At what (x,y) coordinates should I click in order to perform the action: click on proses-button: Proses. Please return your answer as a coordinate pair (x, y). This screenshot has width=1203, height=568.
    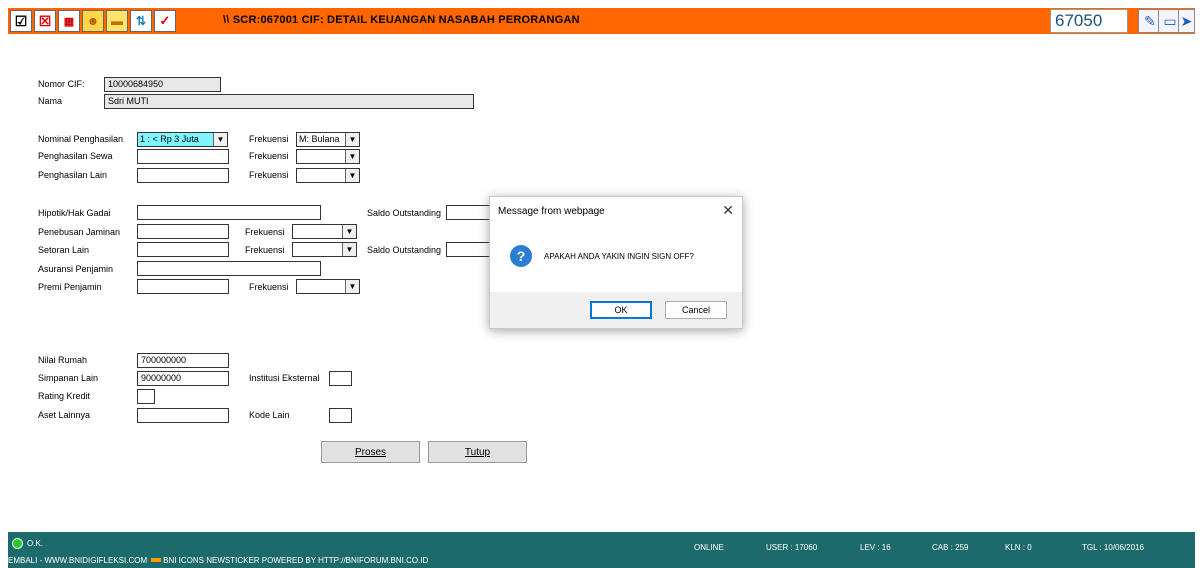
    Looking at the image, I should click on (370, 452).